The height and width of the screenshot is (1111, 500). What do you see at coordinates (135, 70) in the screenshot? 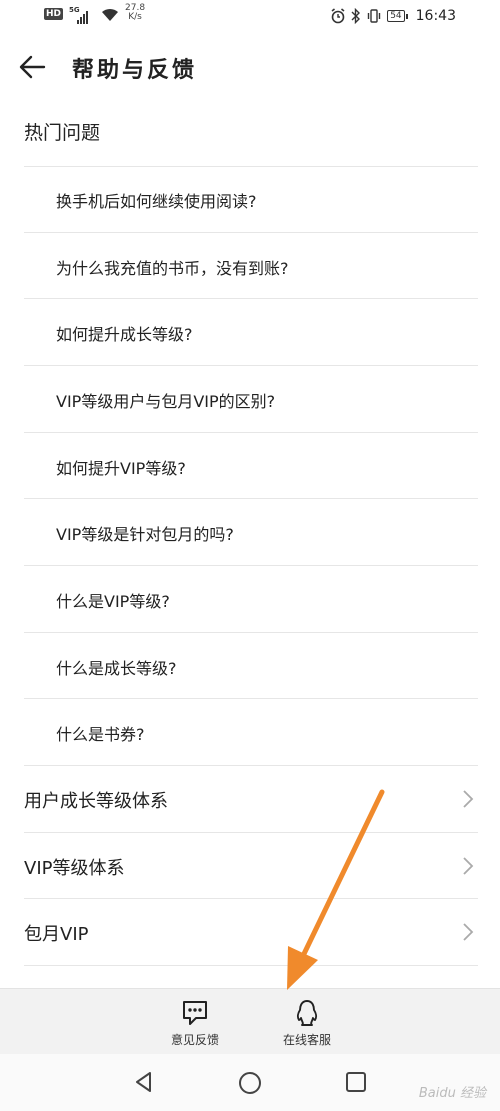
I see `page-title: 帮助与反馈` at bounding box center [135, 70].